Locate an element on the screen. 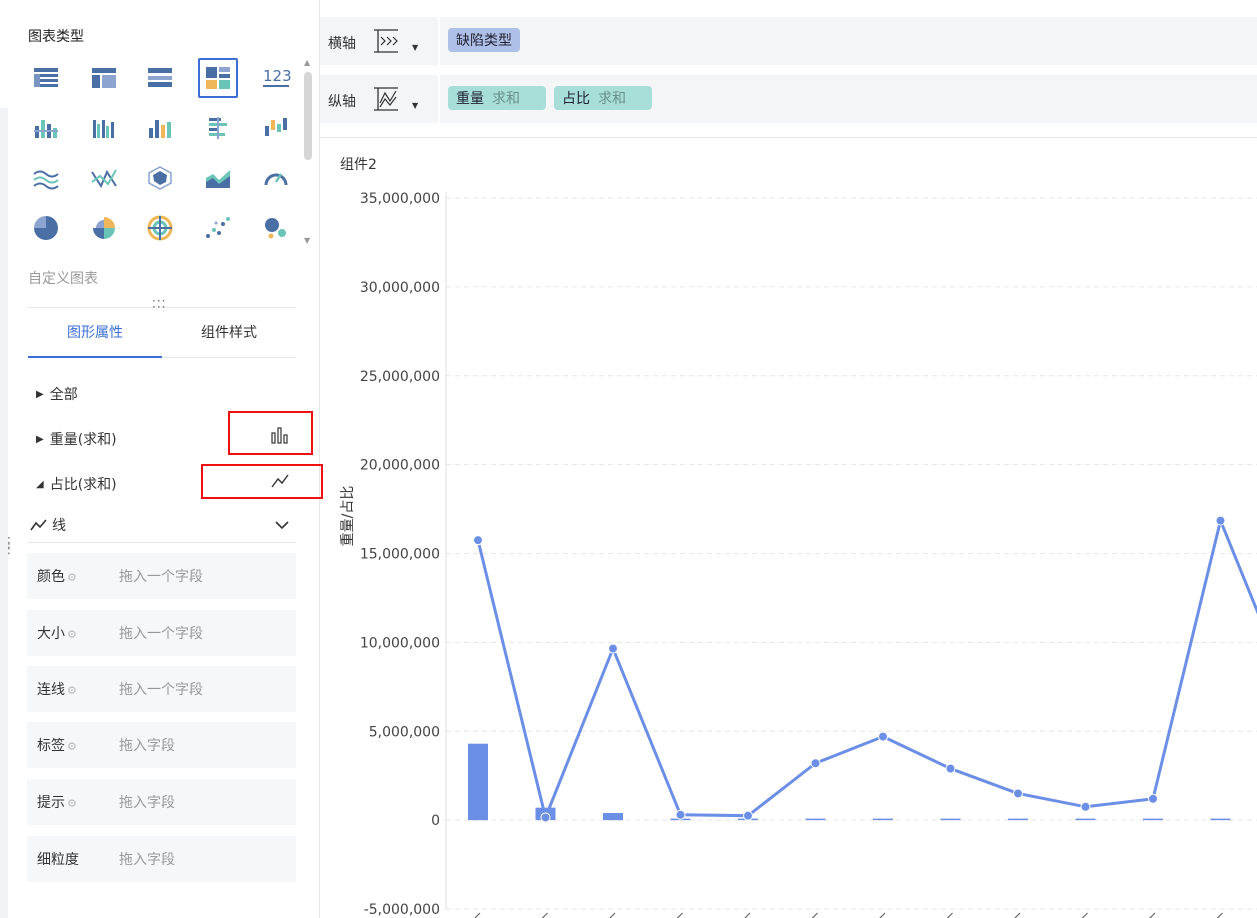 This screenshot has height=918, width=1257. bar-type-icon is located at coordinates (280, 437).